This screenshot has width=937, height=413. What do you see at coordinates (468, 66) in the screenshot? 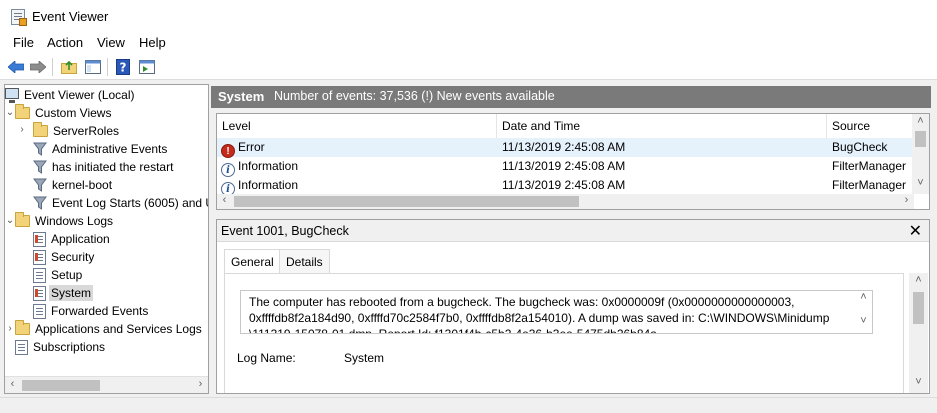
I see `toolbar: ?` at bounding box center [468, 66].